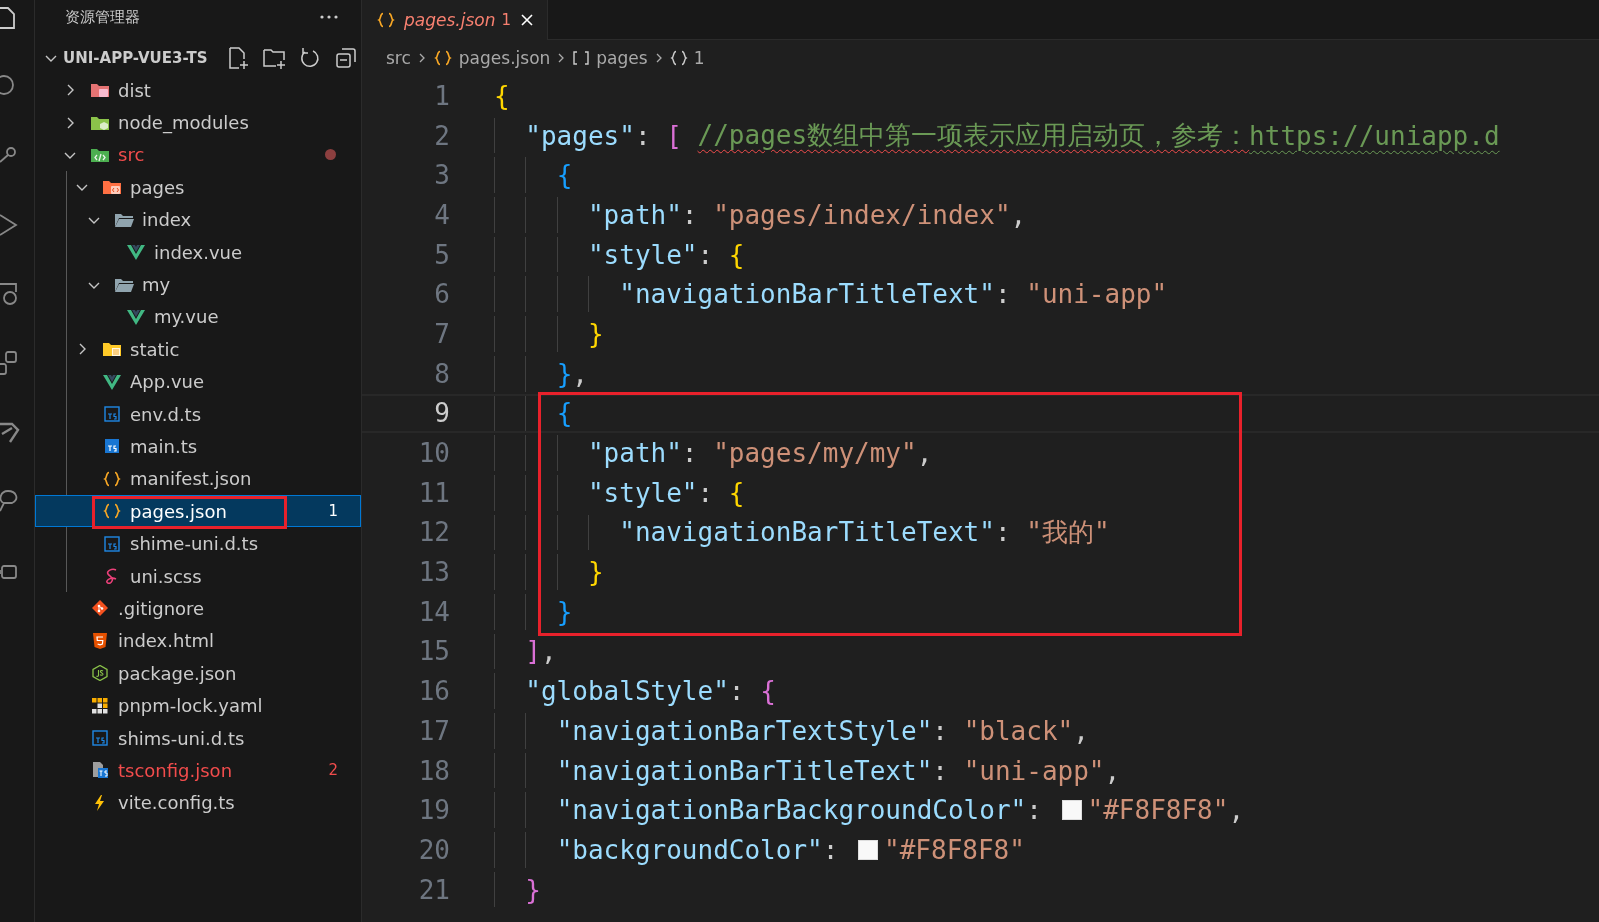 The image size is (1599, 922). Describe the element at coordinates (433, 492) in the screenshot. I see `line-number: 11` at that location.